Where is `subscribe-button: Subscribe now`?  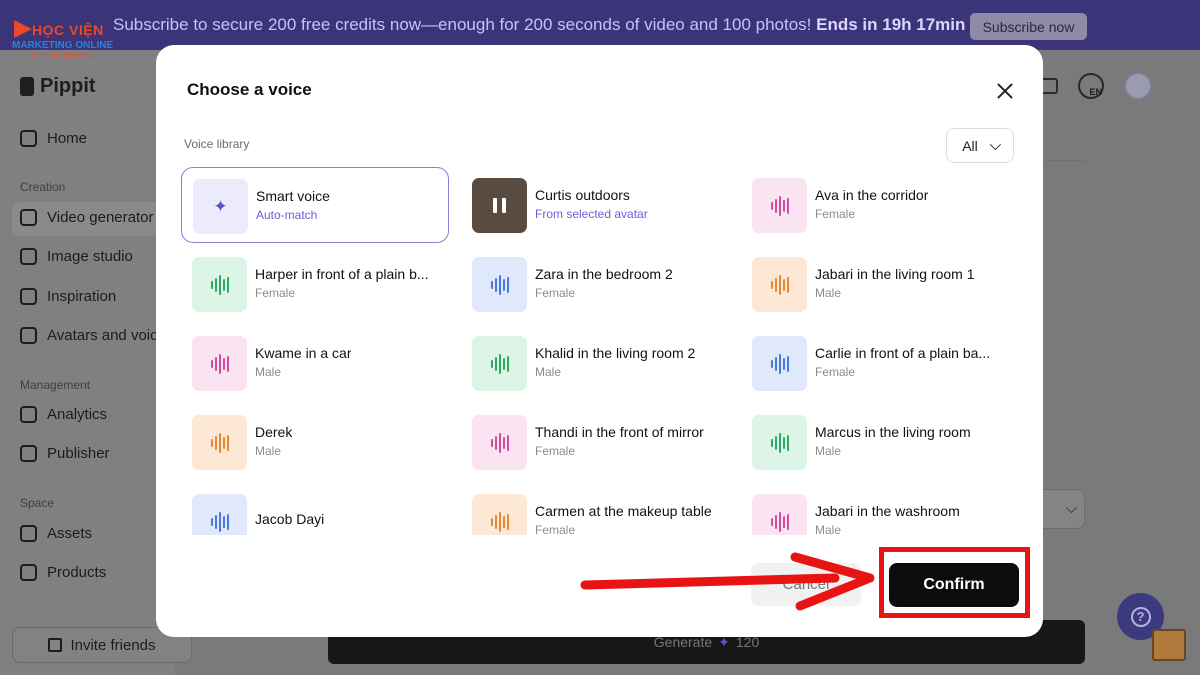
subscribe-button: Subscribe now is located at coordinates (1028, 26).